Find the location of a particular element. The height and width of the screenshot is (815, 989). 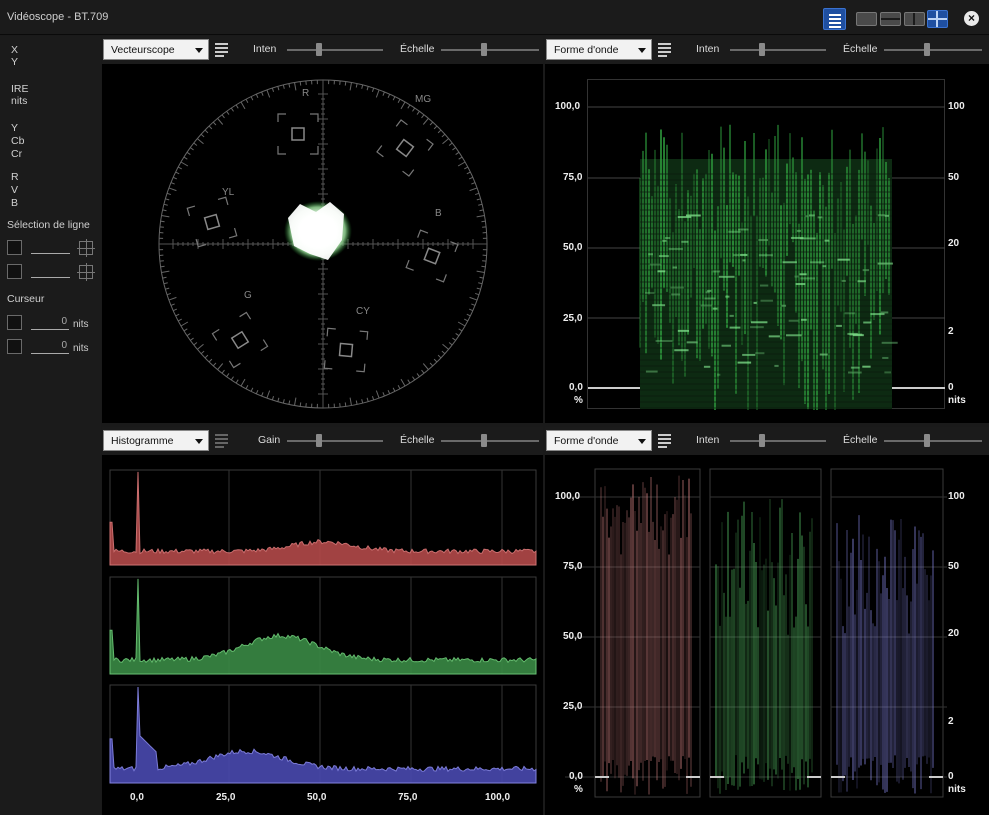

x-label: X is located at coordinates (15, 50).